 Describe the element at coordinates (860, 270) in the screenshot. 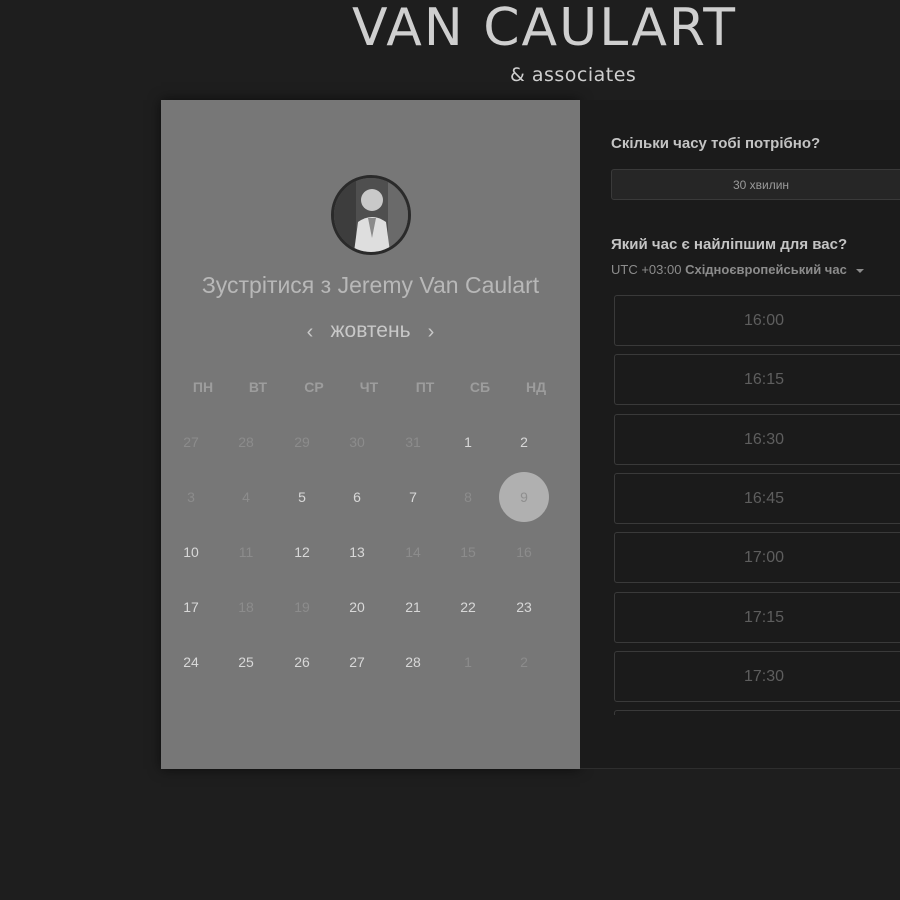

I see `caret-down-icon` at that location.